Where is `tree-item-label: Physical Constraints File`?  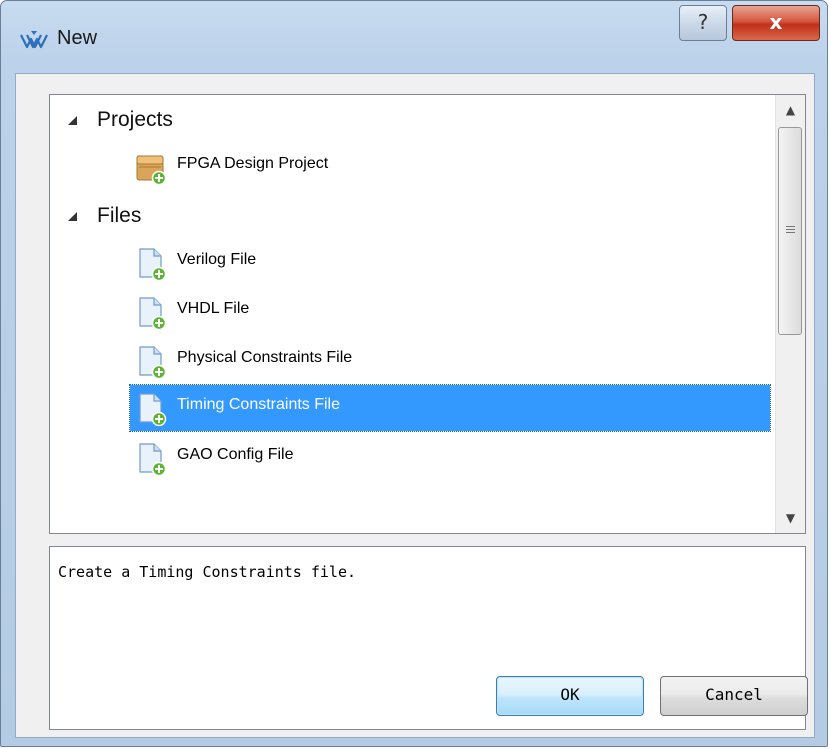 tree-item-label: Physical Constraints File is located at coordinates (265, 357).